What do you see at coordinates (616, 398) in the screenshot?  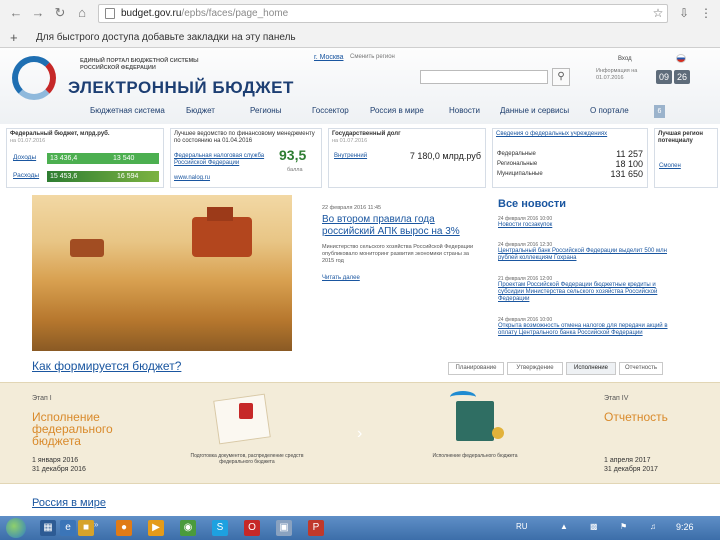 I see `stage-right-label: Этап IV` at bounding box center [616, 398].